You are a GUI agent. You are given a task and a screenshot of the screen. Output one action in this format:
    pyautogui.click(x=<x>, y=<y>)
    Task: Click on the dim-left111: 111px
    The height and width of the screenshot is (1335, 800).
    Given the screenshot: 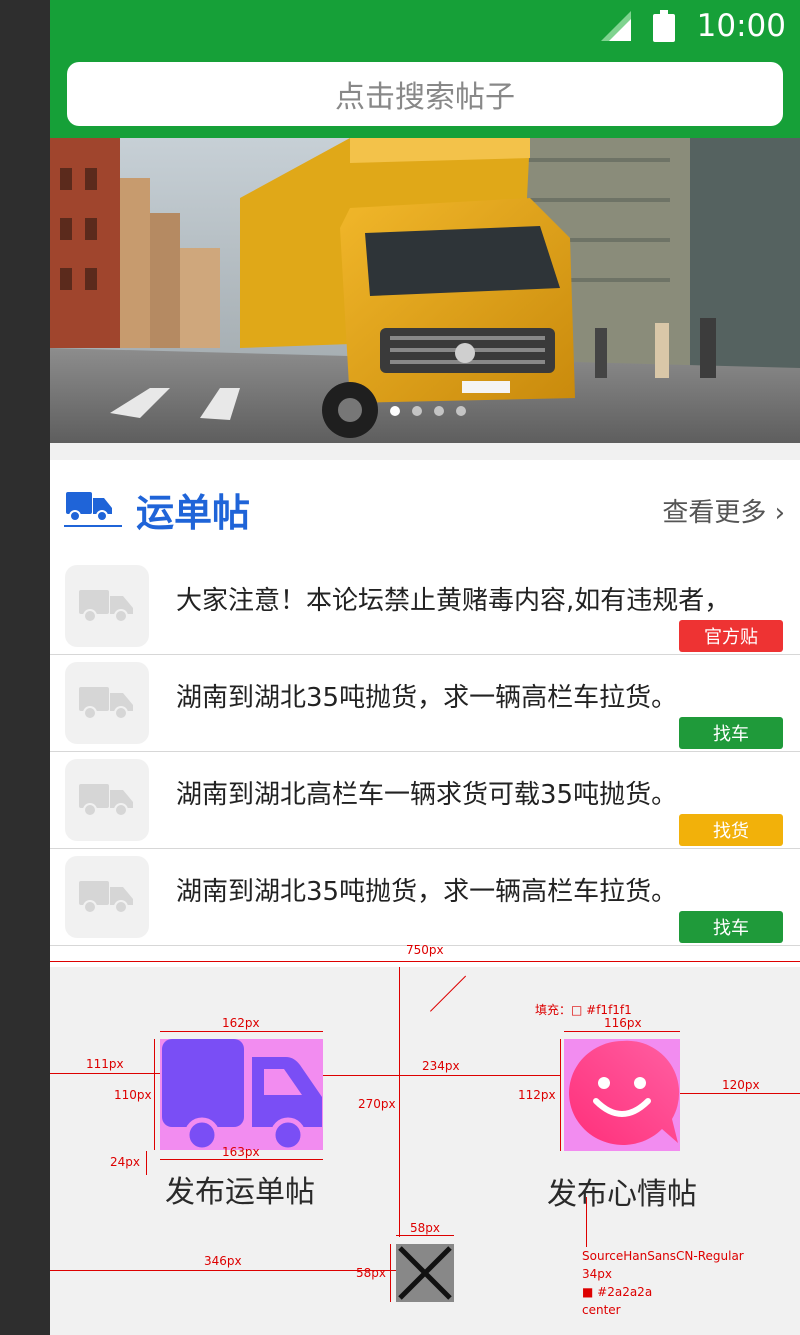 What is the action you would take?
    pyautogui.click(x=105, y=1064)
    